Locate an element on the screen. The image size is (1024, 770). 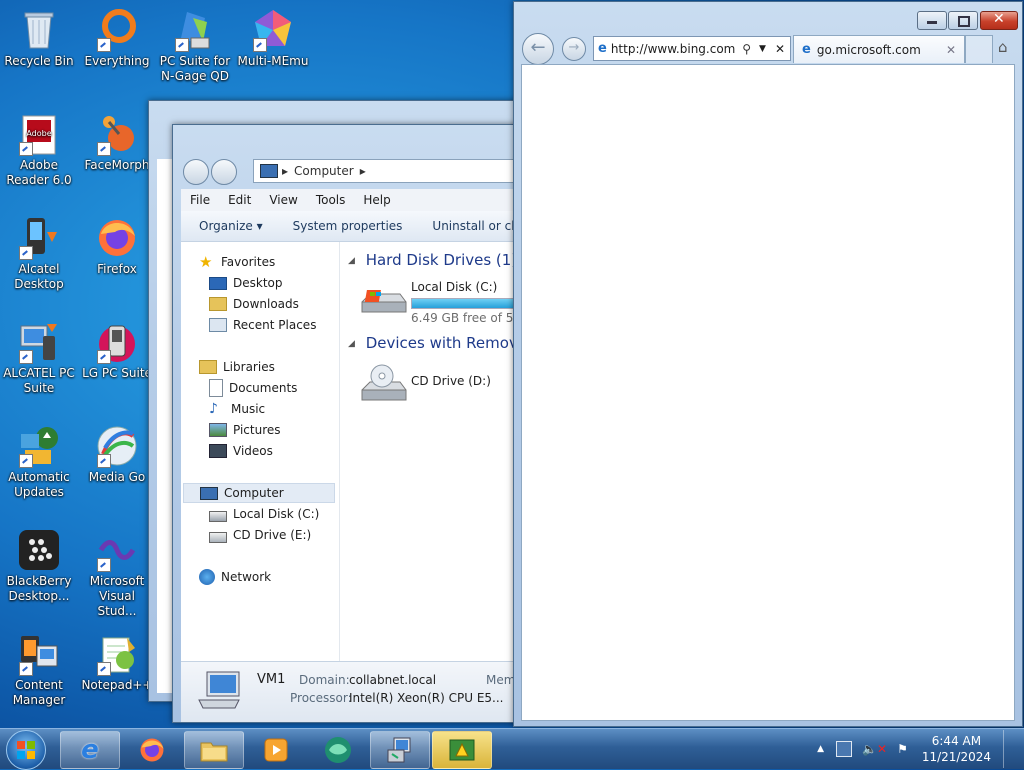
nav-videos: Videos is located at coordinates (241, 451).